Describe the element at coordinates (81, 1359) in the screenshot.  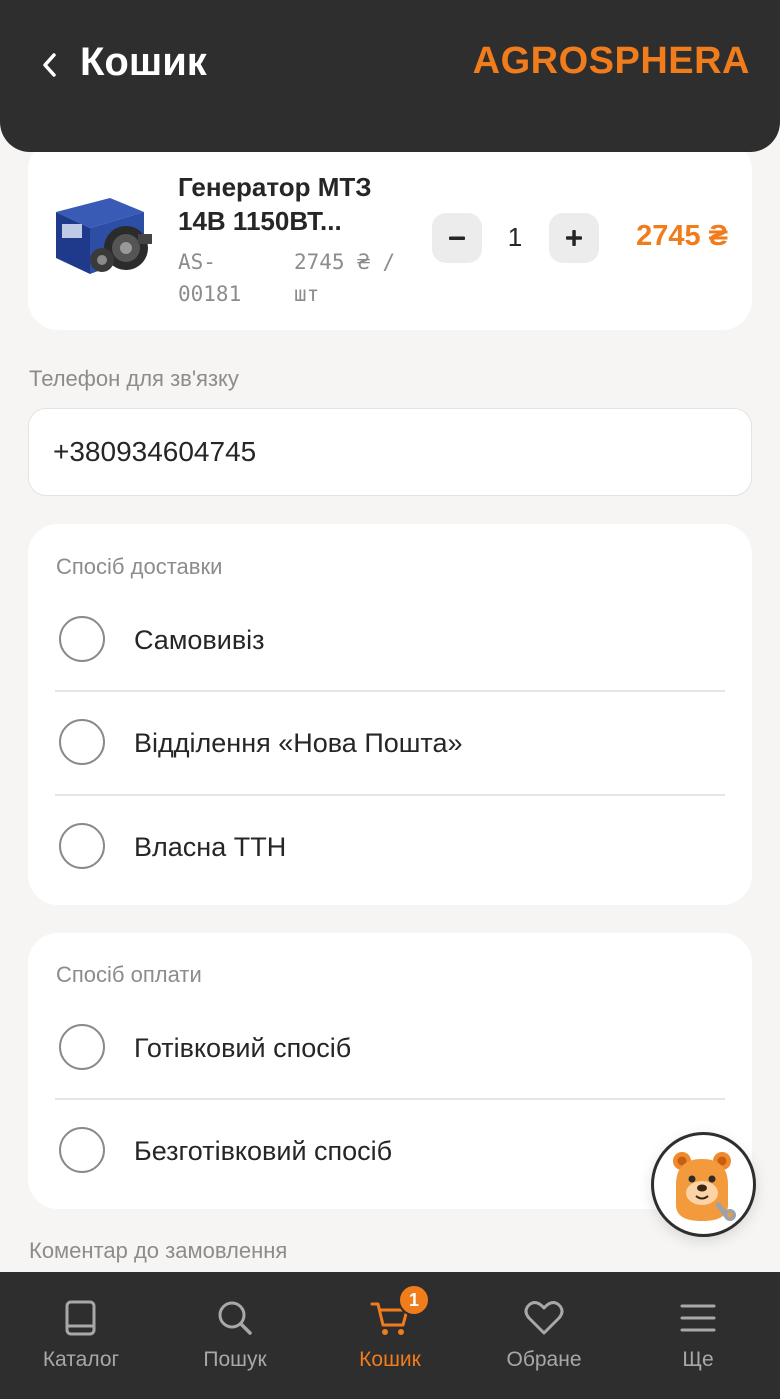
I see `nav-label: Каталог` at that location.